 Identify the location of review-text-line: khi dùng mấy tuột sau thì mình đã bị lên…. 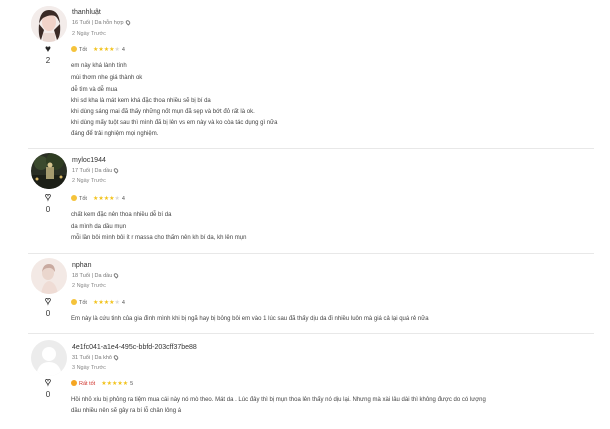
(174, 123).